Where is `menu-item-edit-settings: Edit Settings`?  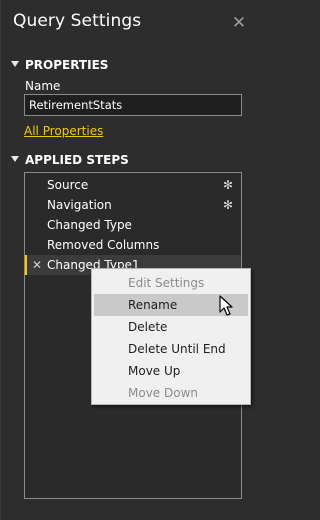 menu-item-edit-settings: Edit Settings is located at coordinates (166, 283).